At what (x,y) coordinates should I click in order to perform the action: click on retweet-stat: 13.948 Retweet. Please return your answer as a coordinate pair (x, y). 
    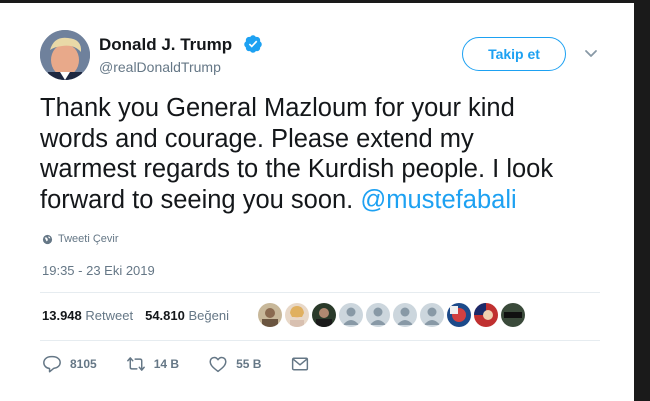
    Looking at the image, I should click on (87, 315).